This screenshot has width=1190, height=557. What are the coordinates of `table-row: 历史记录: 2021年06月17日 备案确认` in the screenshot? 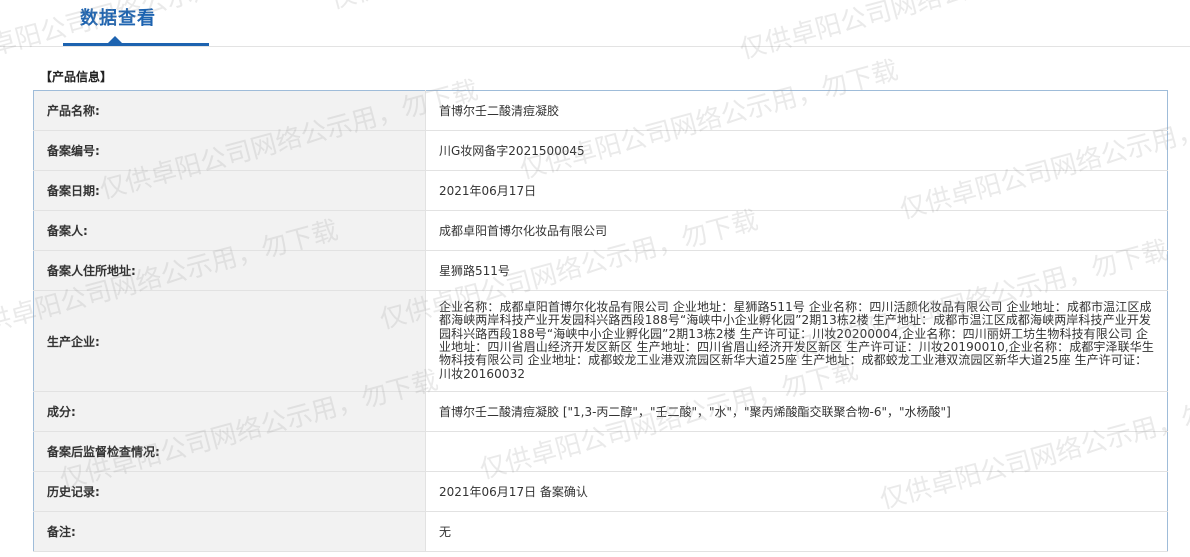 It's located at (600, 491).